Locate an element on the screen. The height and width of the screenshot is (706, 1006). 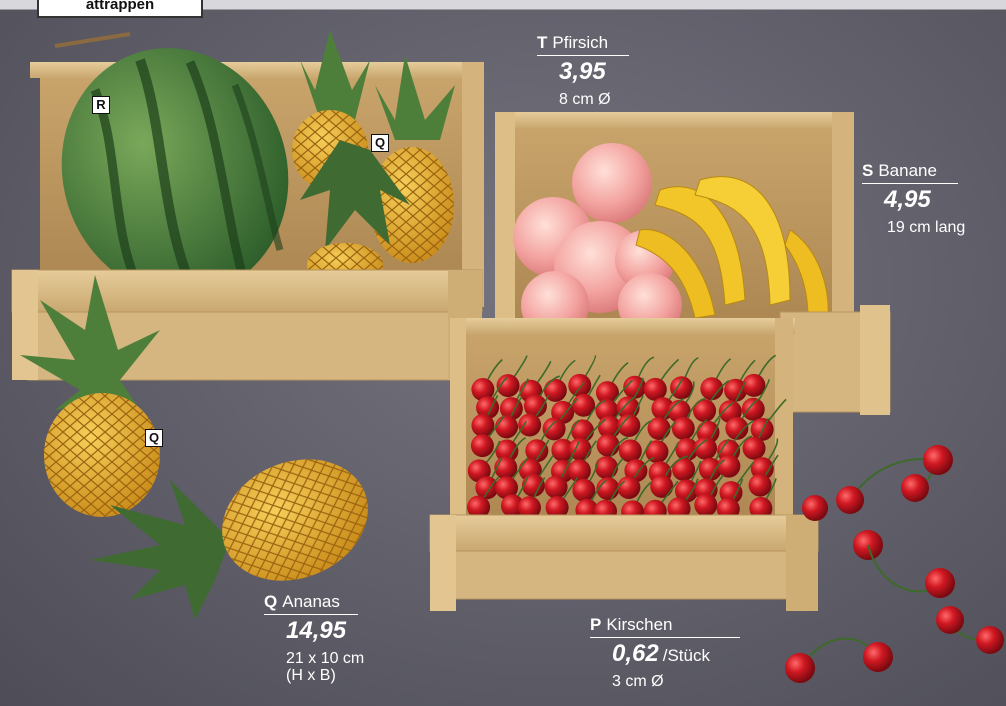
label-ananas-rule is located at coordinates (311, 614).